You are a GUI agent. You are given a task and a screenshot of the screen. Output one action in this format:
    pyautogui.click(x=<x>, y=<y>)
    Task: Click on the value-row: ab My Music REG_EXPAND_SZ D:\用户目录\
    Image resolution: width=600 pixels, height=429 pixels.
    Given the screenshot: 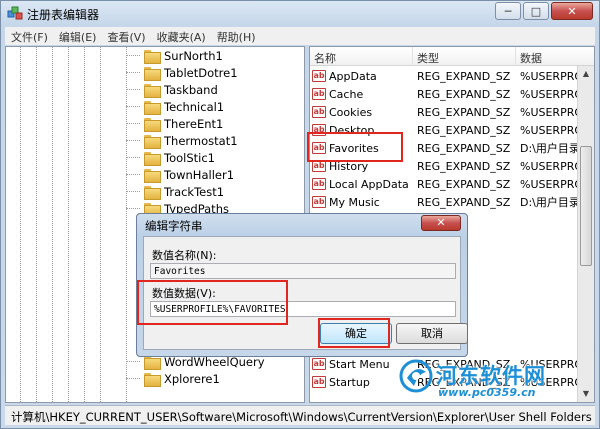 What is the action you would take?
    pyautogui.click(x=452, y=202)
    